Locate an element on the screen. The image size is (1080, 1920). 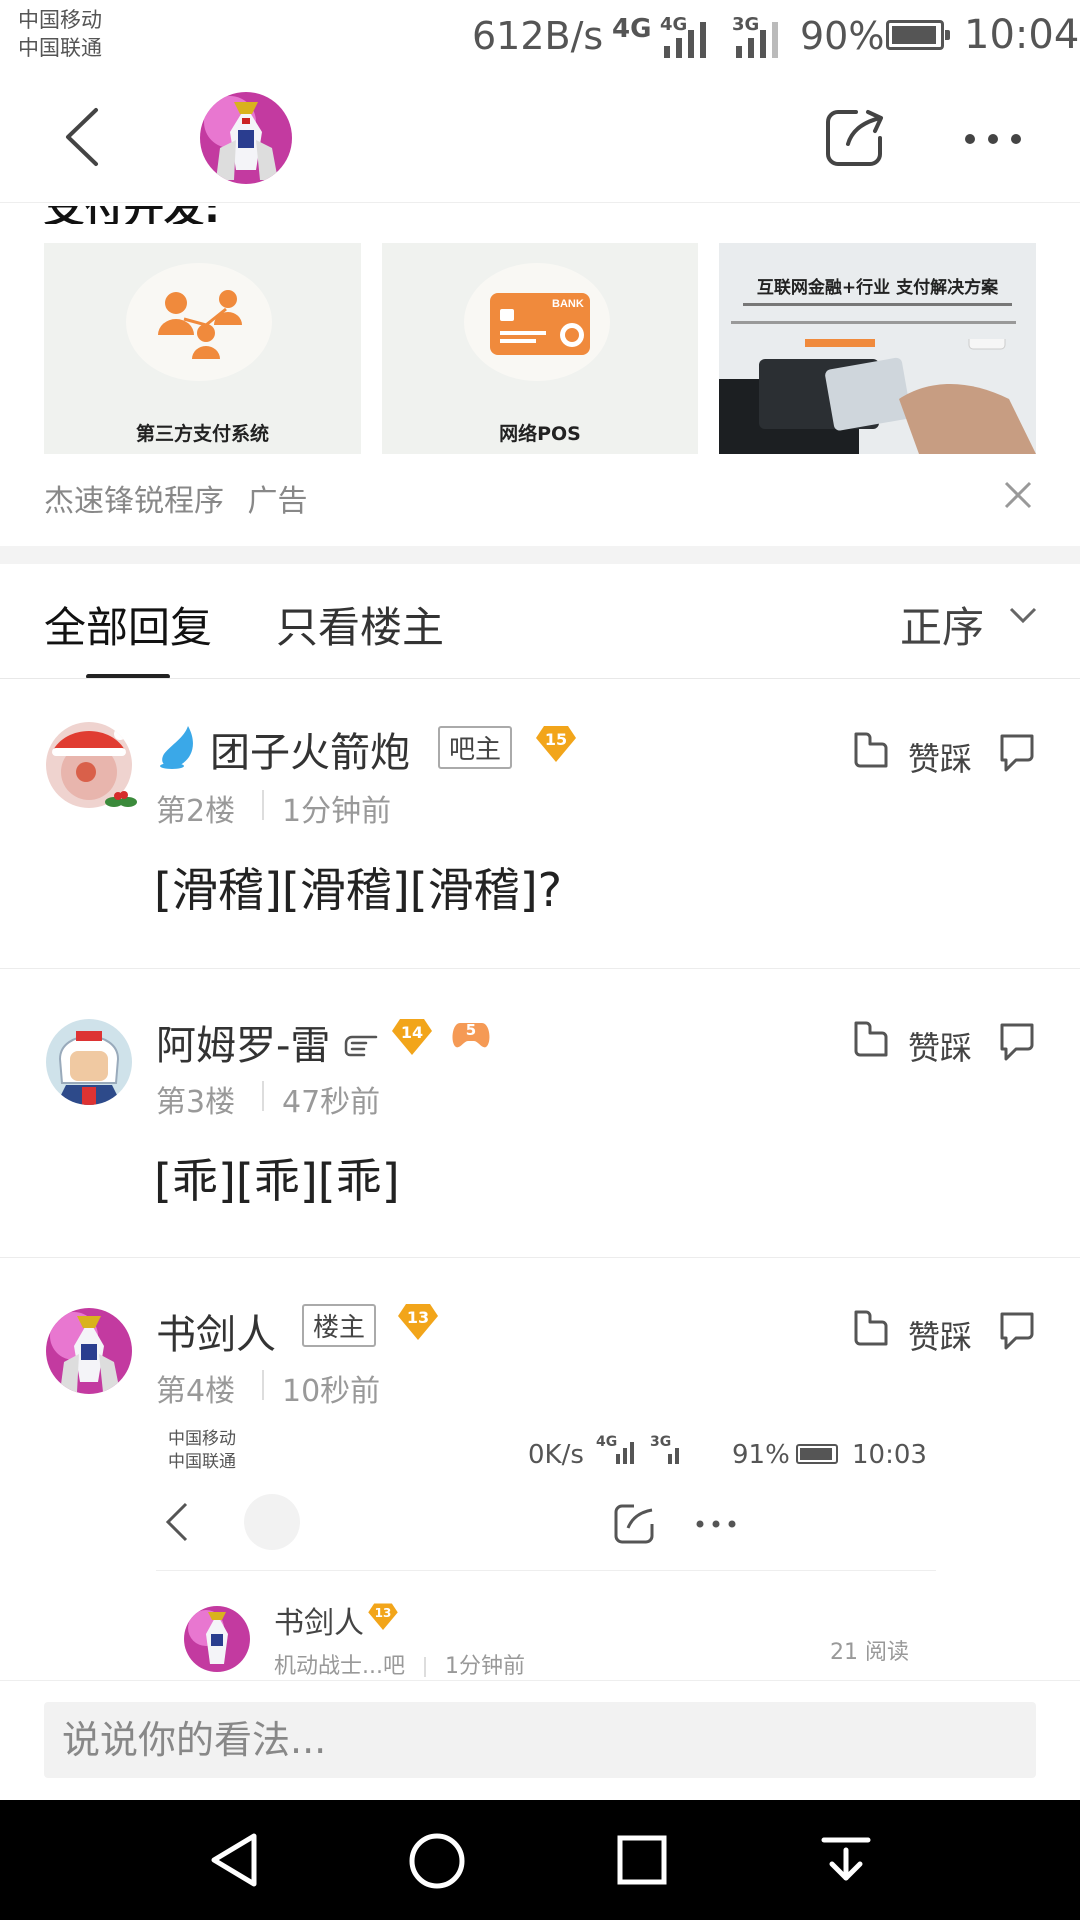
share-icon is located at coordinates (854, 138).